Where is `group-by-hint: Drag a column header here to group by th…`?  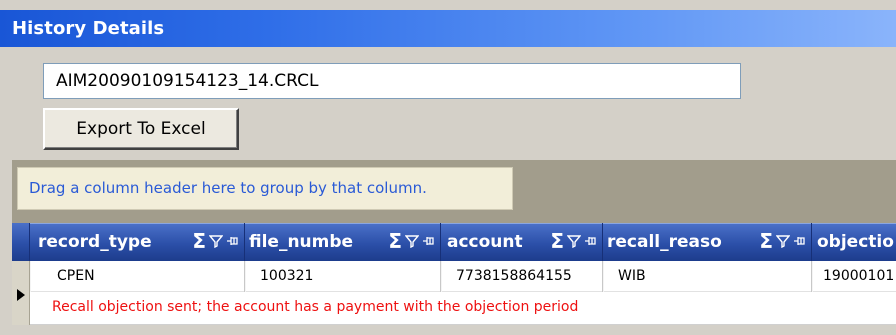
group-by-hint: Drag a column header here to group by th… is located at coordinates (228, 188).